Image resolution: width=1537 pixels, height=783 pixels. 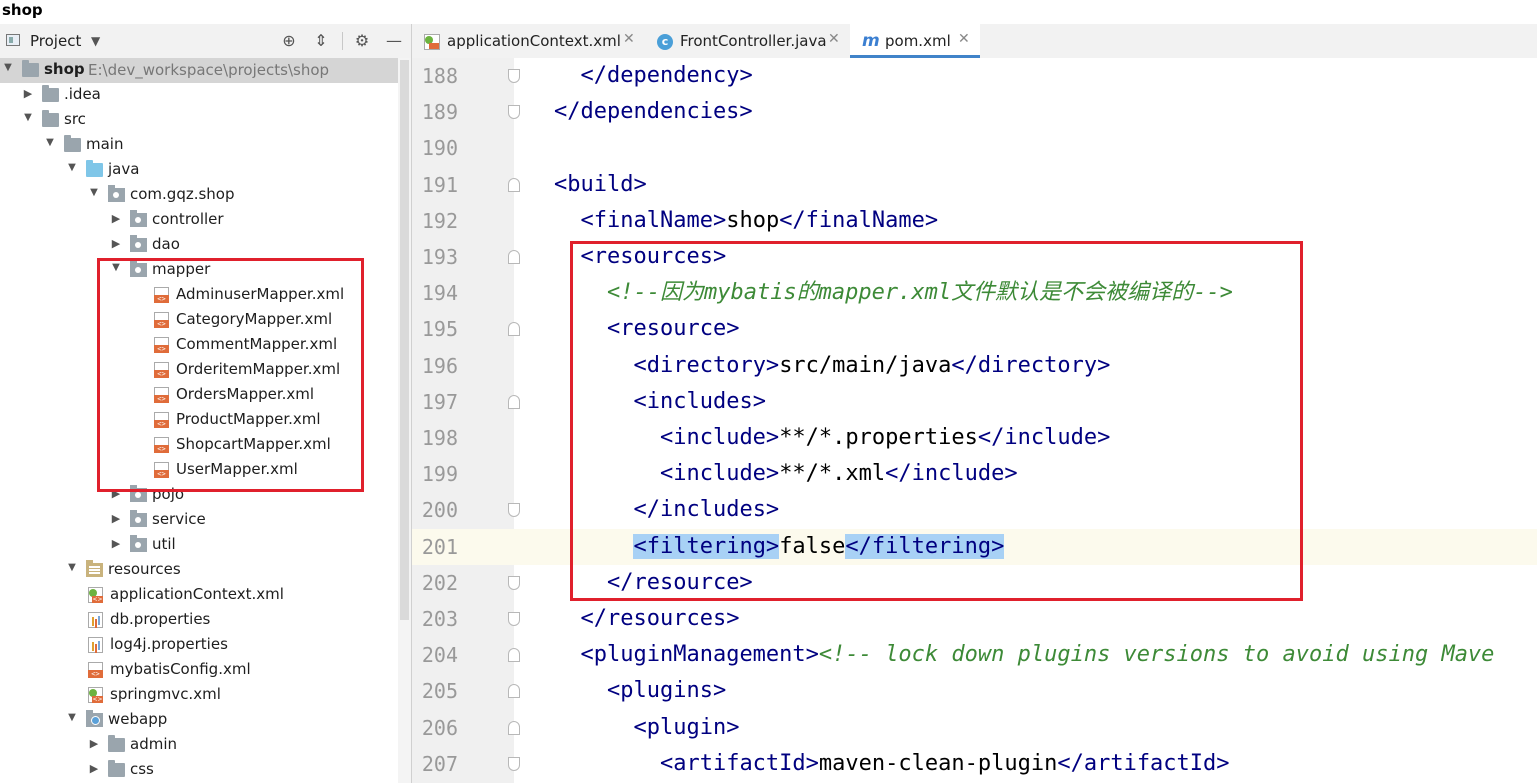 I want to click on tree-item: ▶ admin, so click(x=199, y=745).